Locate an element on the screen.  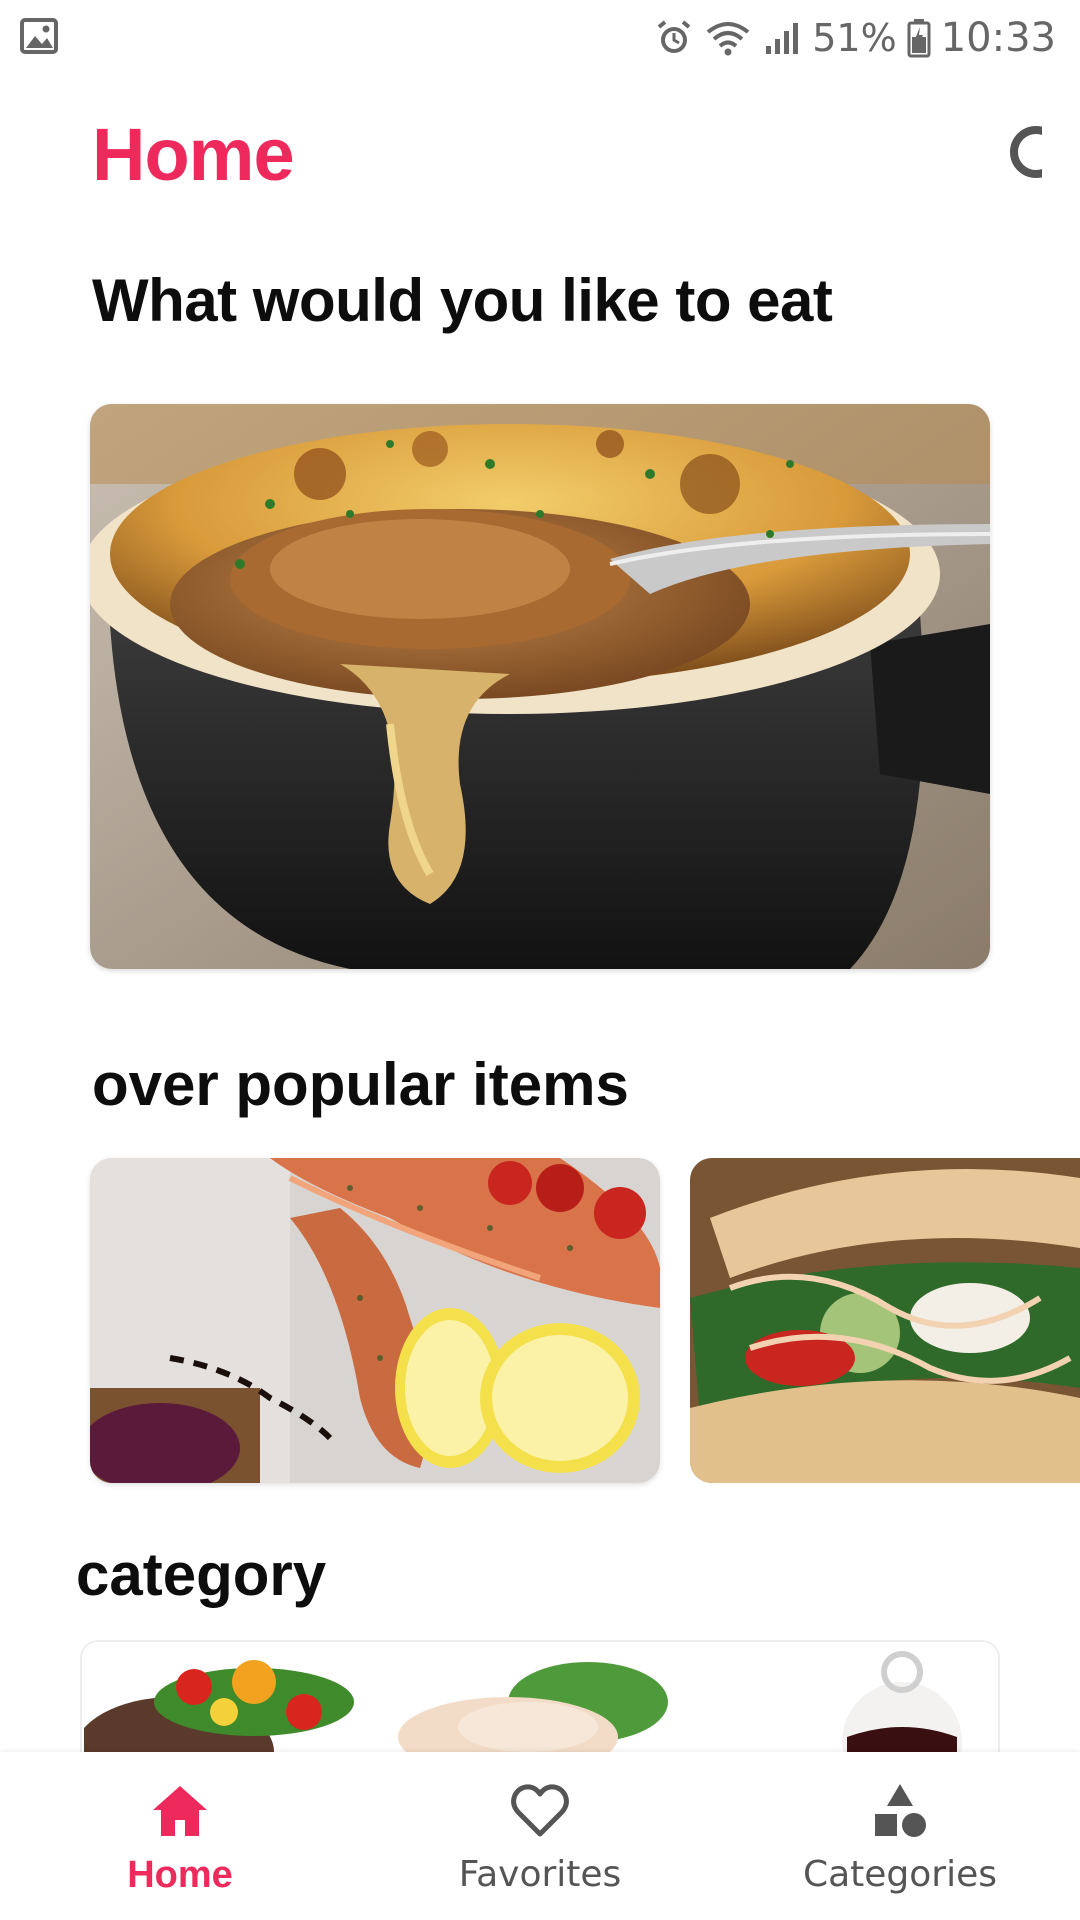
home-icon is located at coordinates (180, 1811).